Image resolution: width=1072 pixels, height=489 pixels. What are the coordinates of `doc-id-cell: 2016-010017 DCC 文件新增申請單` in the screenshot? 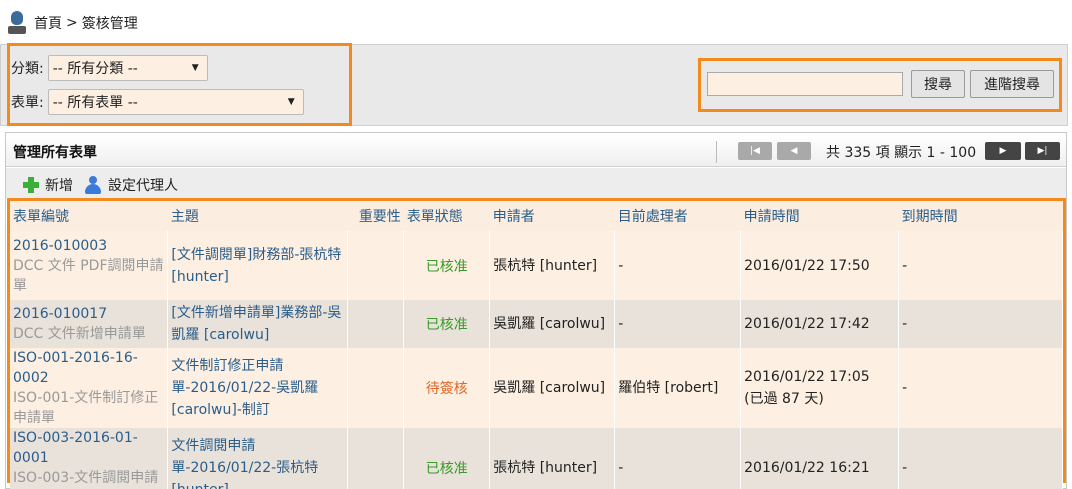 It's located at (89, 324).